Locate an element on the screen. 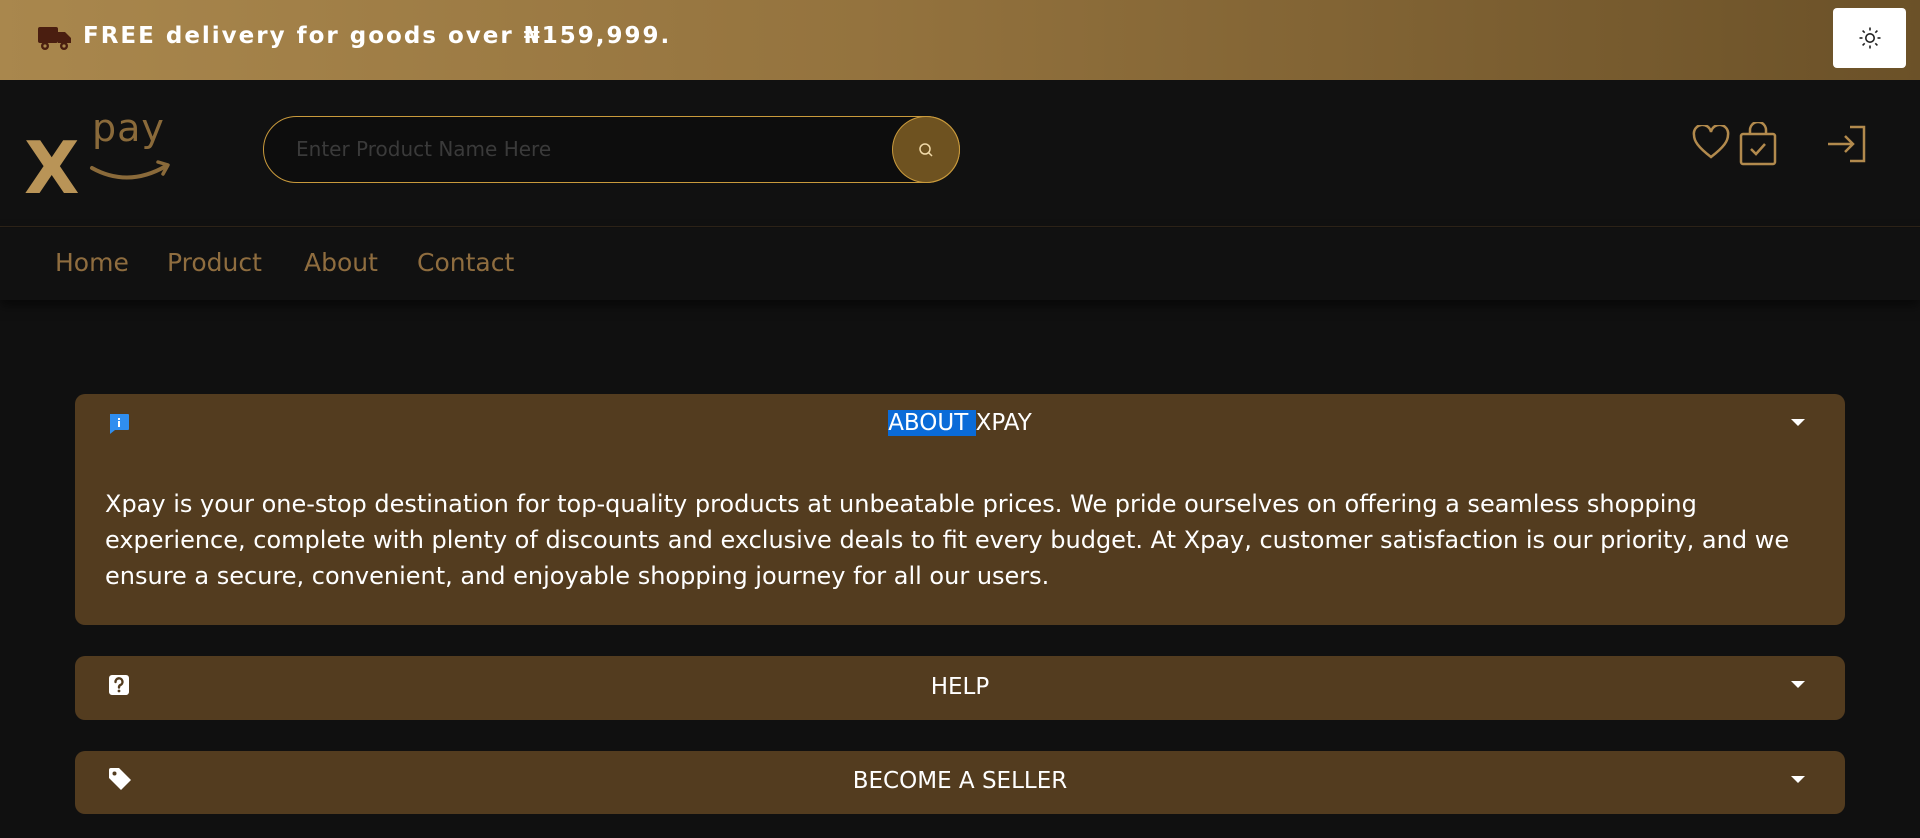  accordion-seller-title: BECOME A SELLER is located at coordinates (960, 781).